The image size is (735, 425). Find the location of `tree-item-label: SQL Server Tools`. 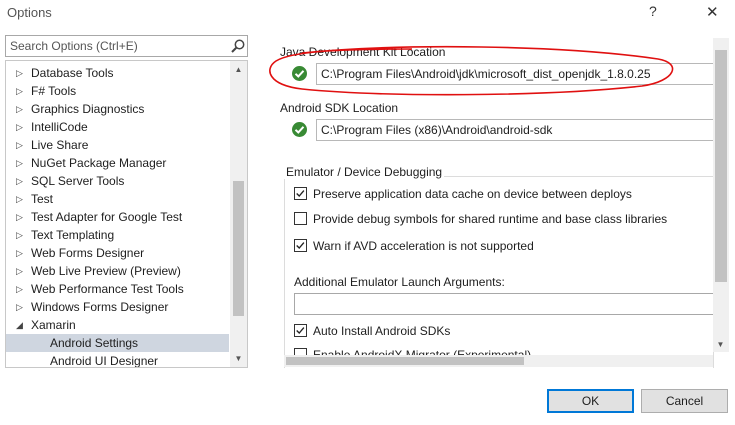

tree-item-label: SQL Server Tools is located at coordinates (78, 181).